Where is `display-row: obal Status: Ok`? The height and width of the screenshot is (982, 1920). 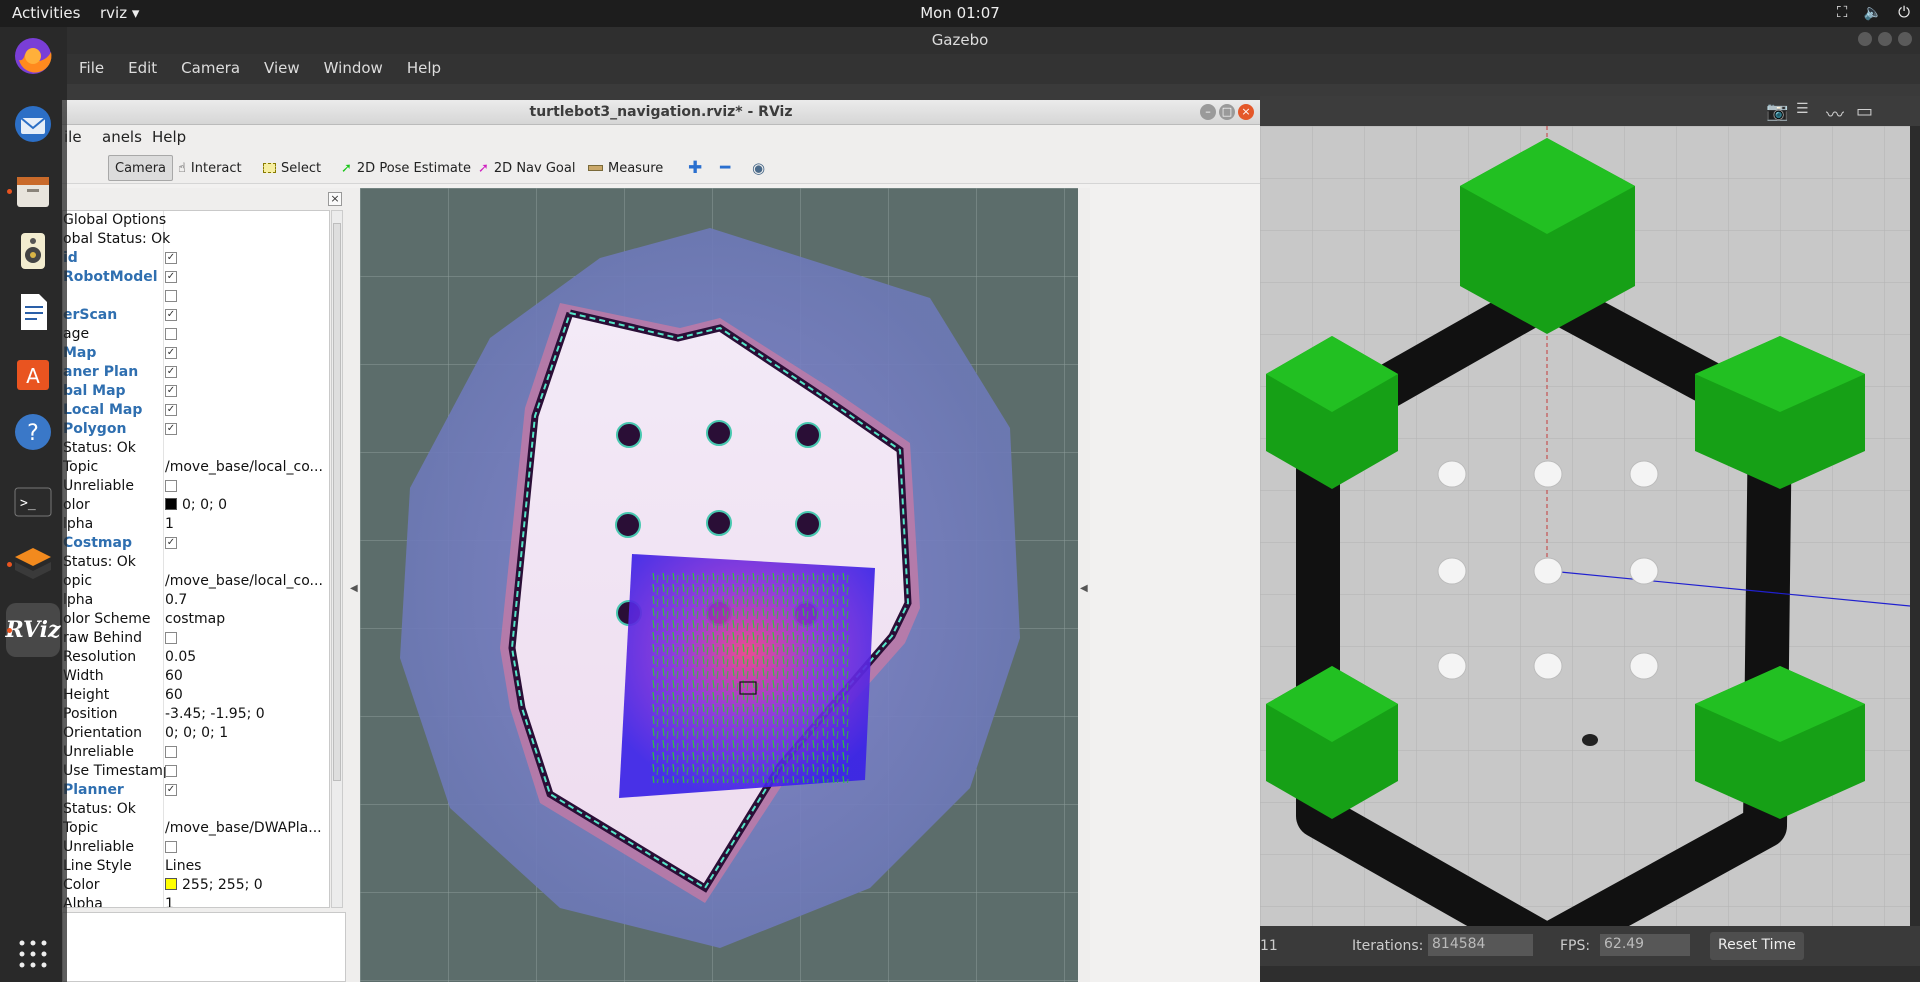
display-row: obal Status: Ok is located at coordinates (196, 239).